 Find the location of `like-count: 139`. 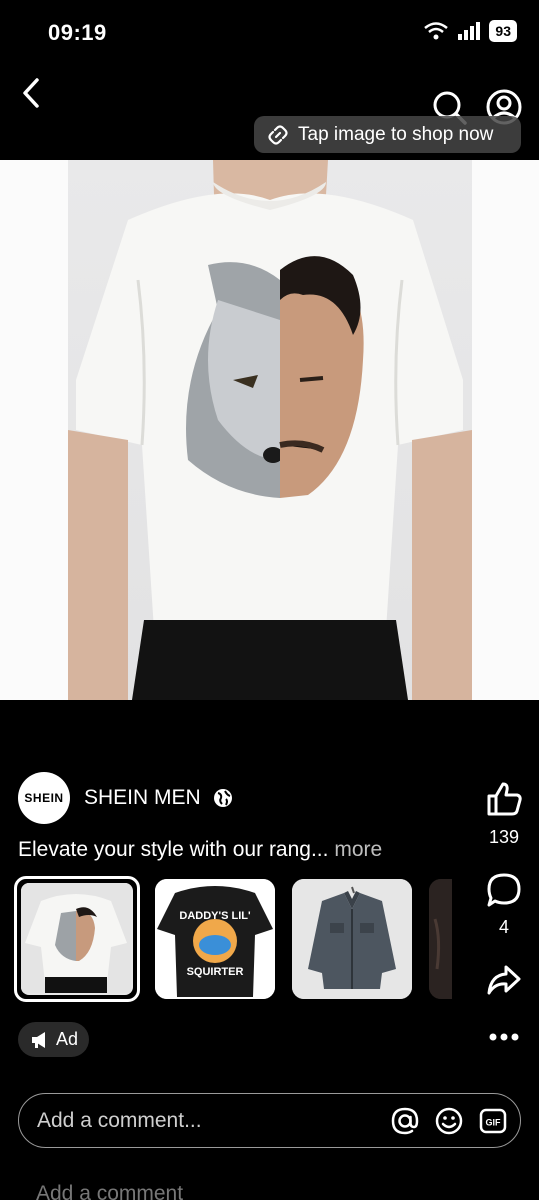

like-count: 139 is located at coordinates (504, 837).